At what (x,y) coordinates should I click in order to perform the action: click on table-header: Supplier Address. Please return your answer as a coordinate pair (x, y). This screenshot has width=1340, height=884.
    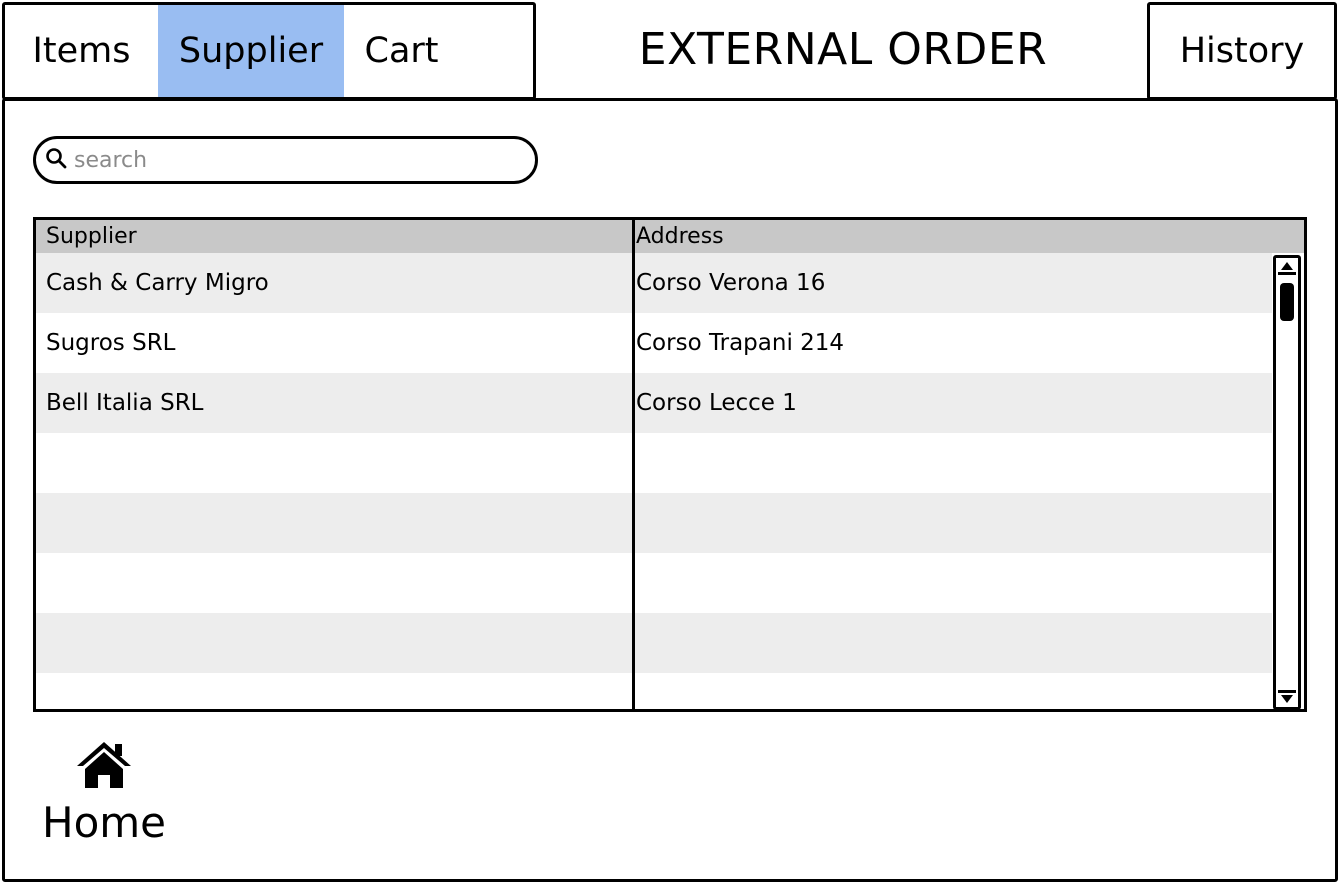
    Looking at the image, I should click on (670, 236).